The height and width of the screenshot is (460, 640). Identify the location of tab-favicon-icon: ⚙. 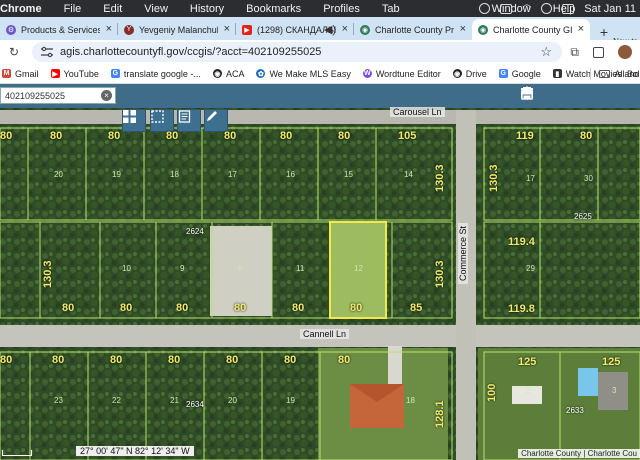
(11, 29).